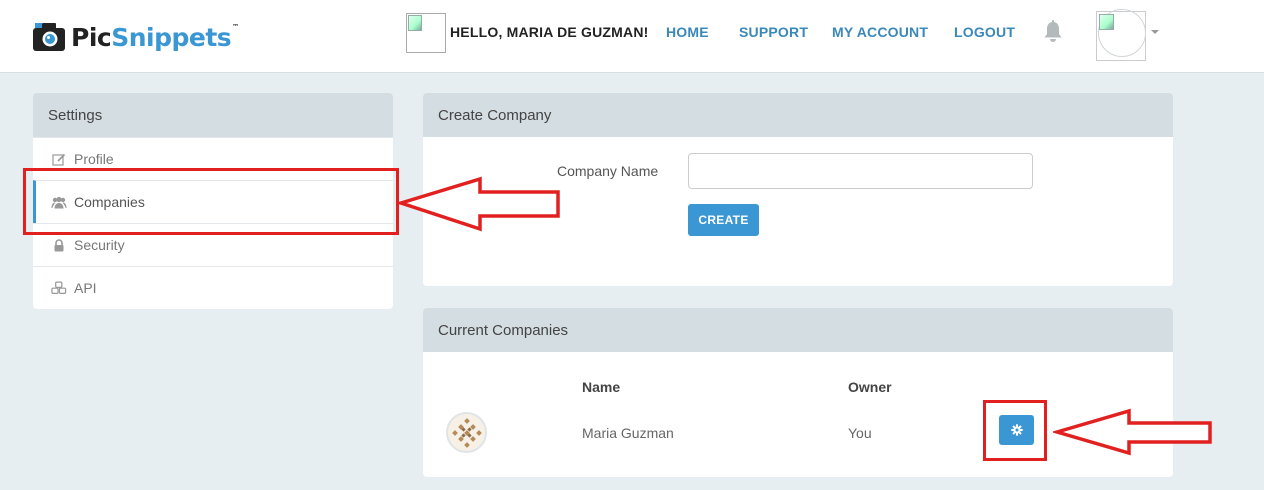 Image resolution: width=1264 pixels, height=490 pixels. Describe the element at coordinates (50, 37) in the screenshot. I see `camera-icon` at that location.